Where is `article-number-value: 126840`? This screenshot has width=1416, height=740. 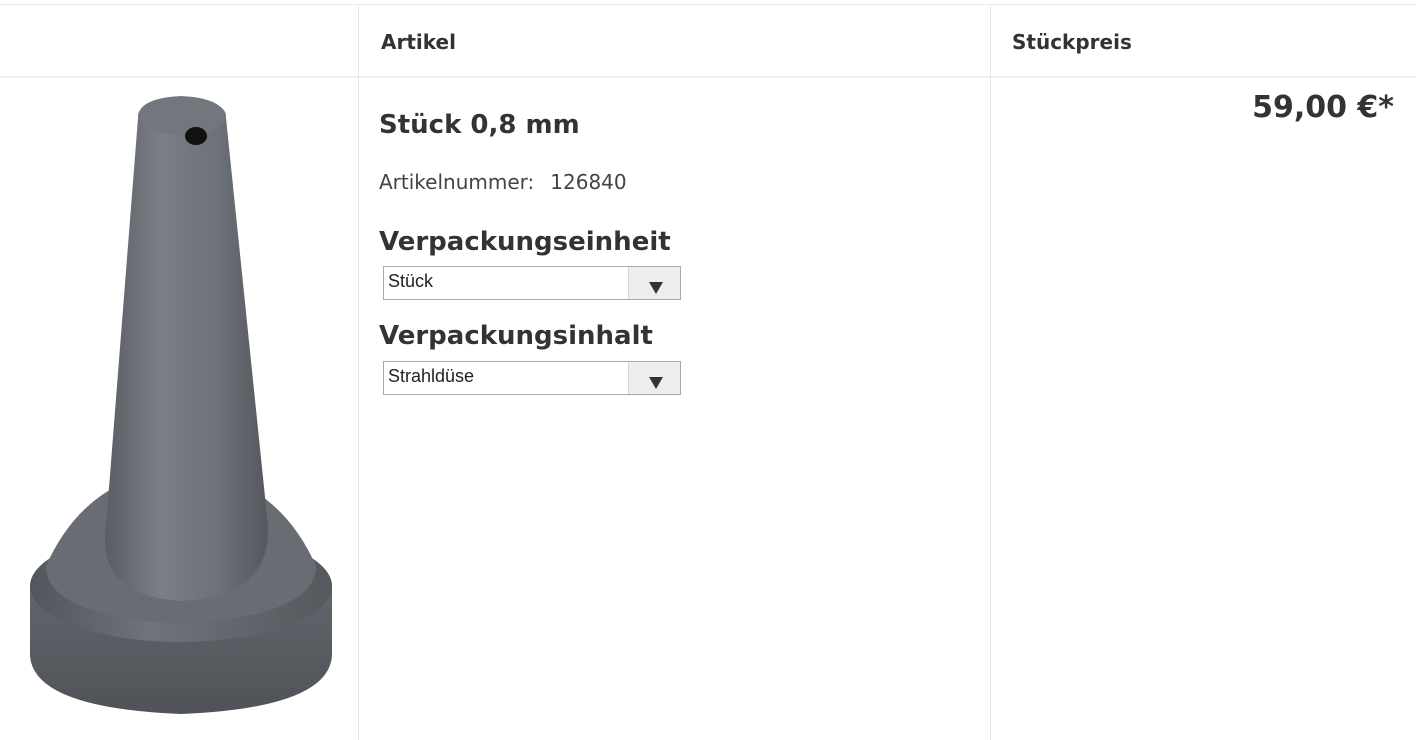 article-number-value: 126840 is located at coordinates (588, 182).